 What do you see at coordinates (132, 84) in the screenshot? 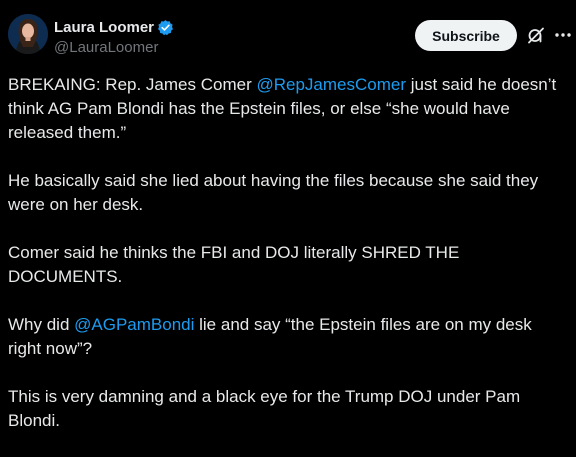
I see `paragraph-text: BREKAING: Rep. James Comer` at bounding box center [132, 84].